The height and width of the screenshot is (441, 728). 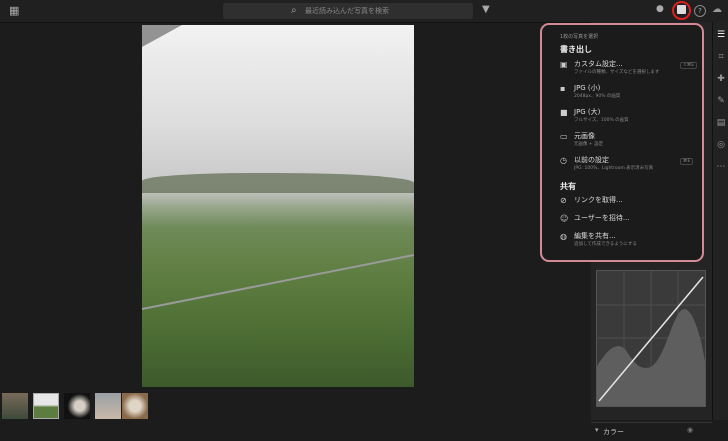 What do you see at coordinates (660, 9) in the screenshot?
I see `notification-icon: ●` at bounding box center [660, 9].